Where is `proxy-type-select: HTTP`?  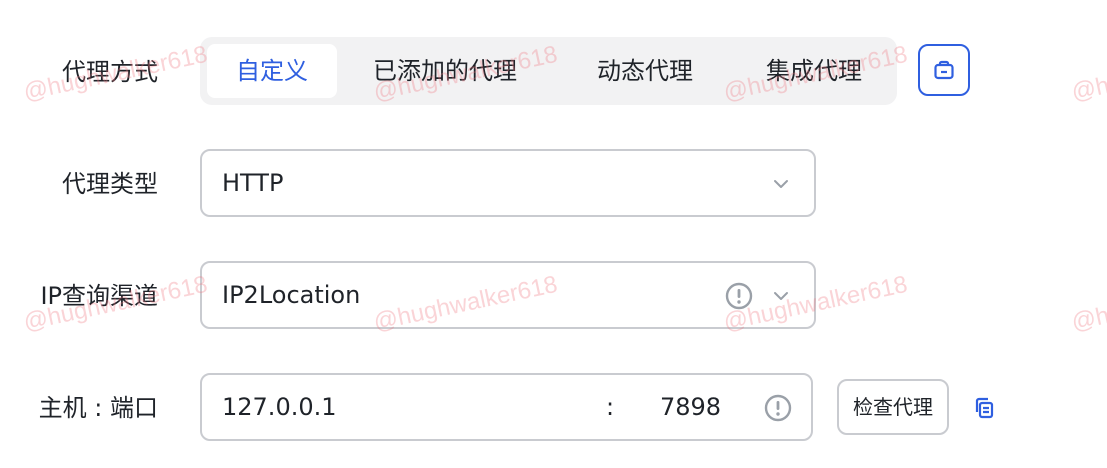 proxy-type-select: HTTP is located at coordinates (508, 183).